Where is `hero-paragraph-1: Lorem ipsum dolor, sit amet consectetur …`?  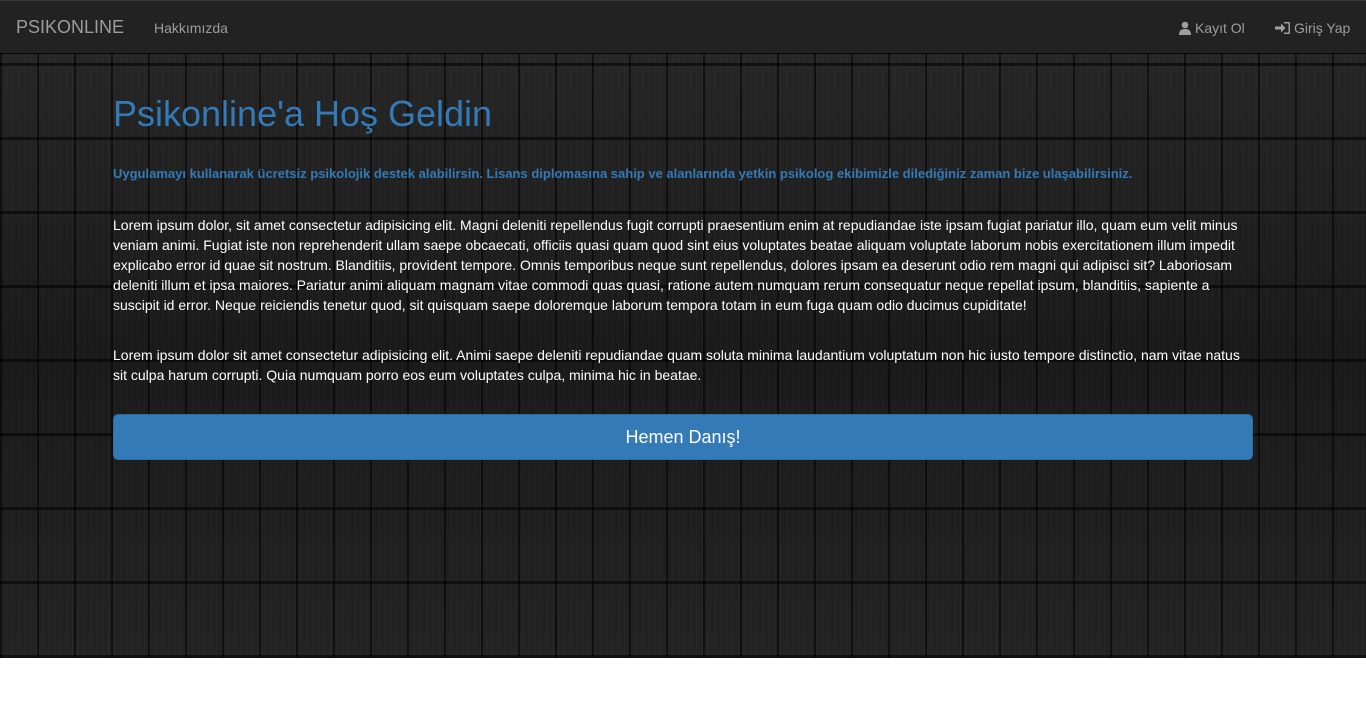
hero-paragraph-1: Lorem ipsum dolor, sit amet consectetur … is located at coordinates (675, 265).